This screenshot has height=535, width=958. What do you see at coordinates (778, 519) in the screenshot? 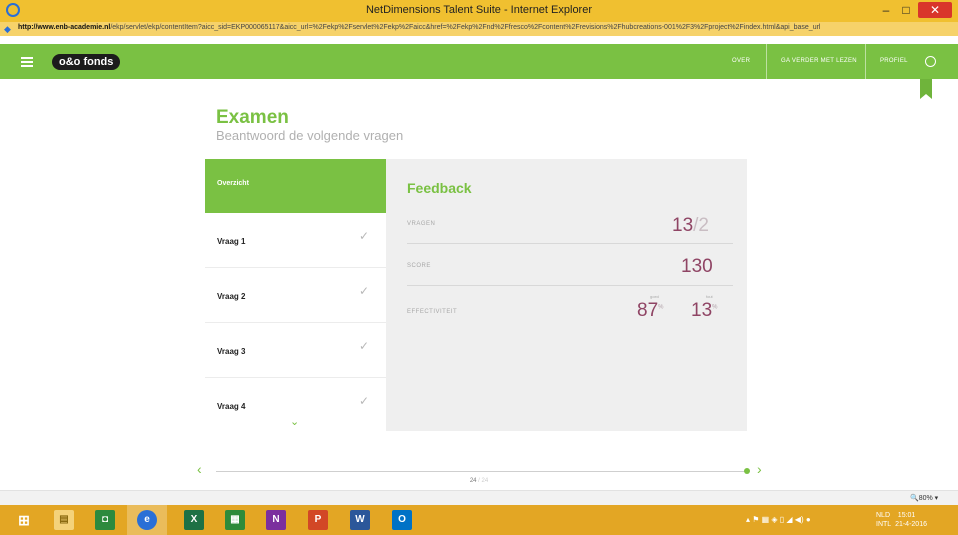
I see `system-tray-icons: ▴ ⚑ ▦ ◈ ▯ ◢ ◀) ●` at bounding box center [778, 519].